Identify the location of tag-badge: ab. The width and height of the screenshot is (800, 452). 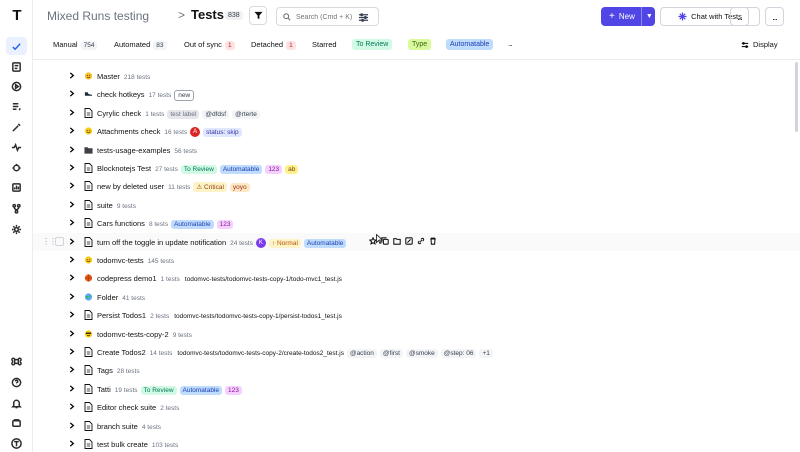
(292, 169).